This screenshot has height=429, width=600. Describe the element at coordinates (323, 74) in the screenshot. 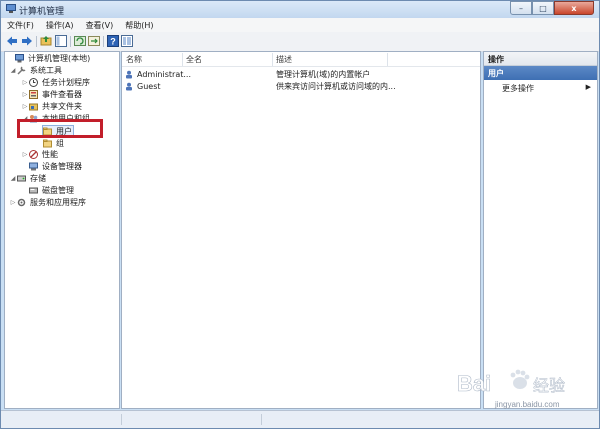

I see `cell-description: 管理计算机(域)的内置帐户` at that location.